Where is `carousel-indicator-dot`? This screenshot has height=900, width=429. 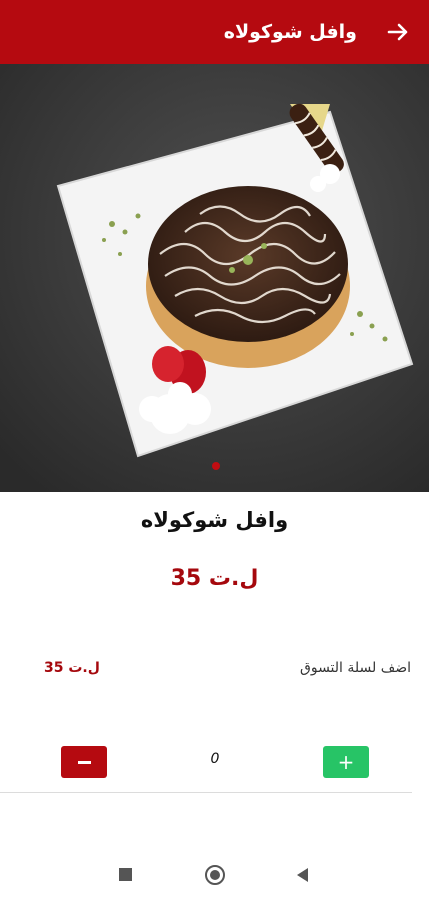 carousel-indicator-dot is located at coordinates (216, 466).